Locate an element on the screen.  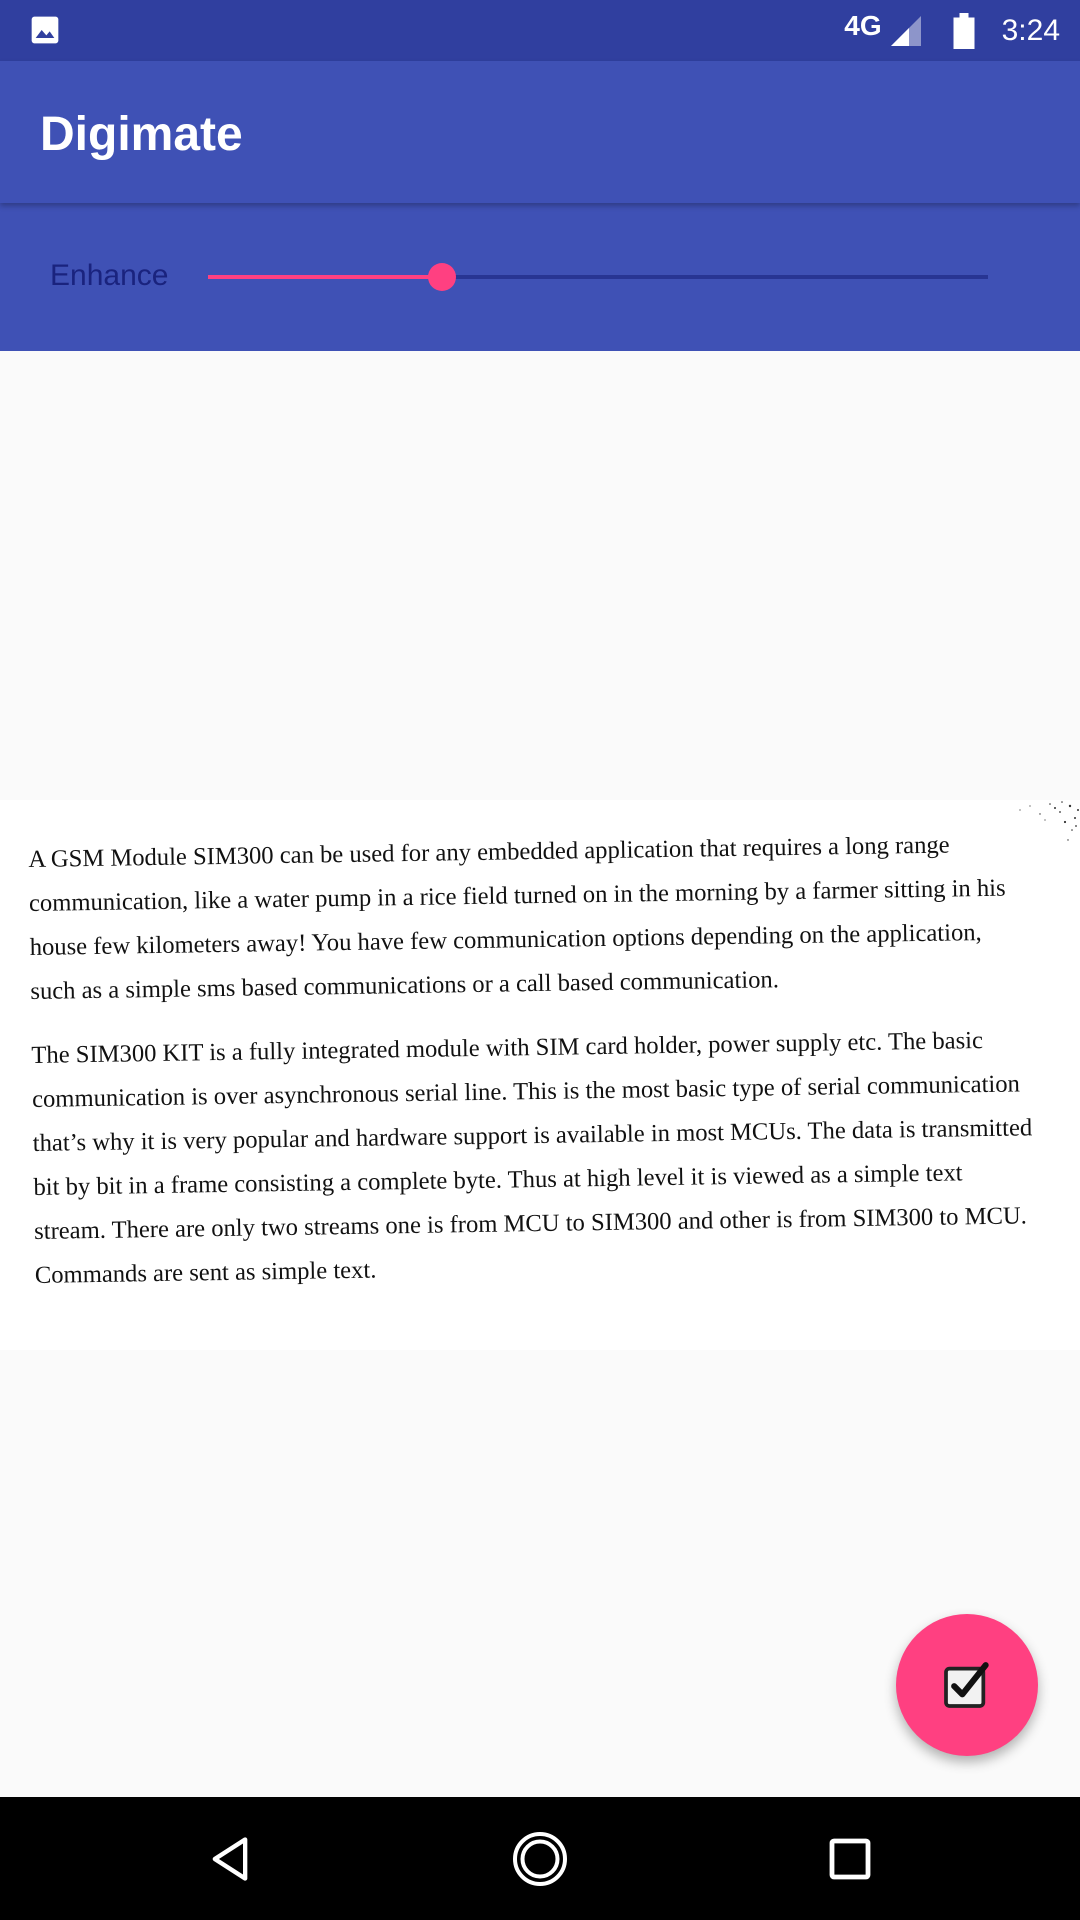
back-icon is located at coordinates (230, 1859).